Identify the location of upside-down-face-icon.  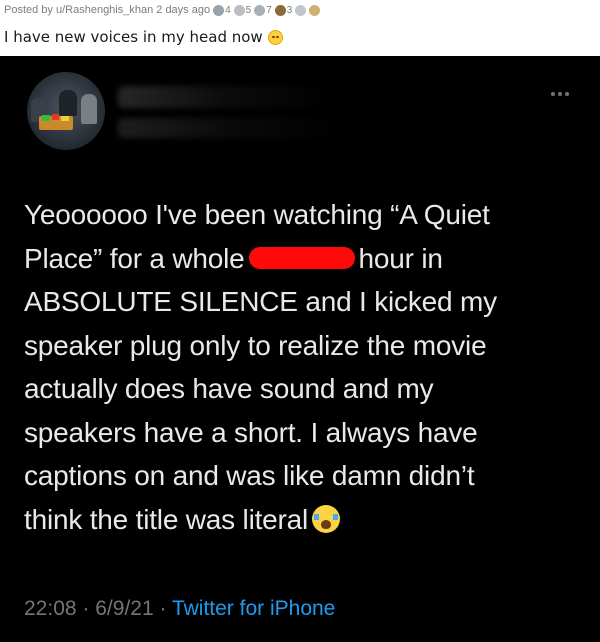
(275, 37).